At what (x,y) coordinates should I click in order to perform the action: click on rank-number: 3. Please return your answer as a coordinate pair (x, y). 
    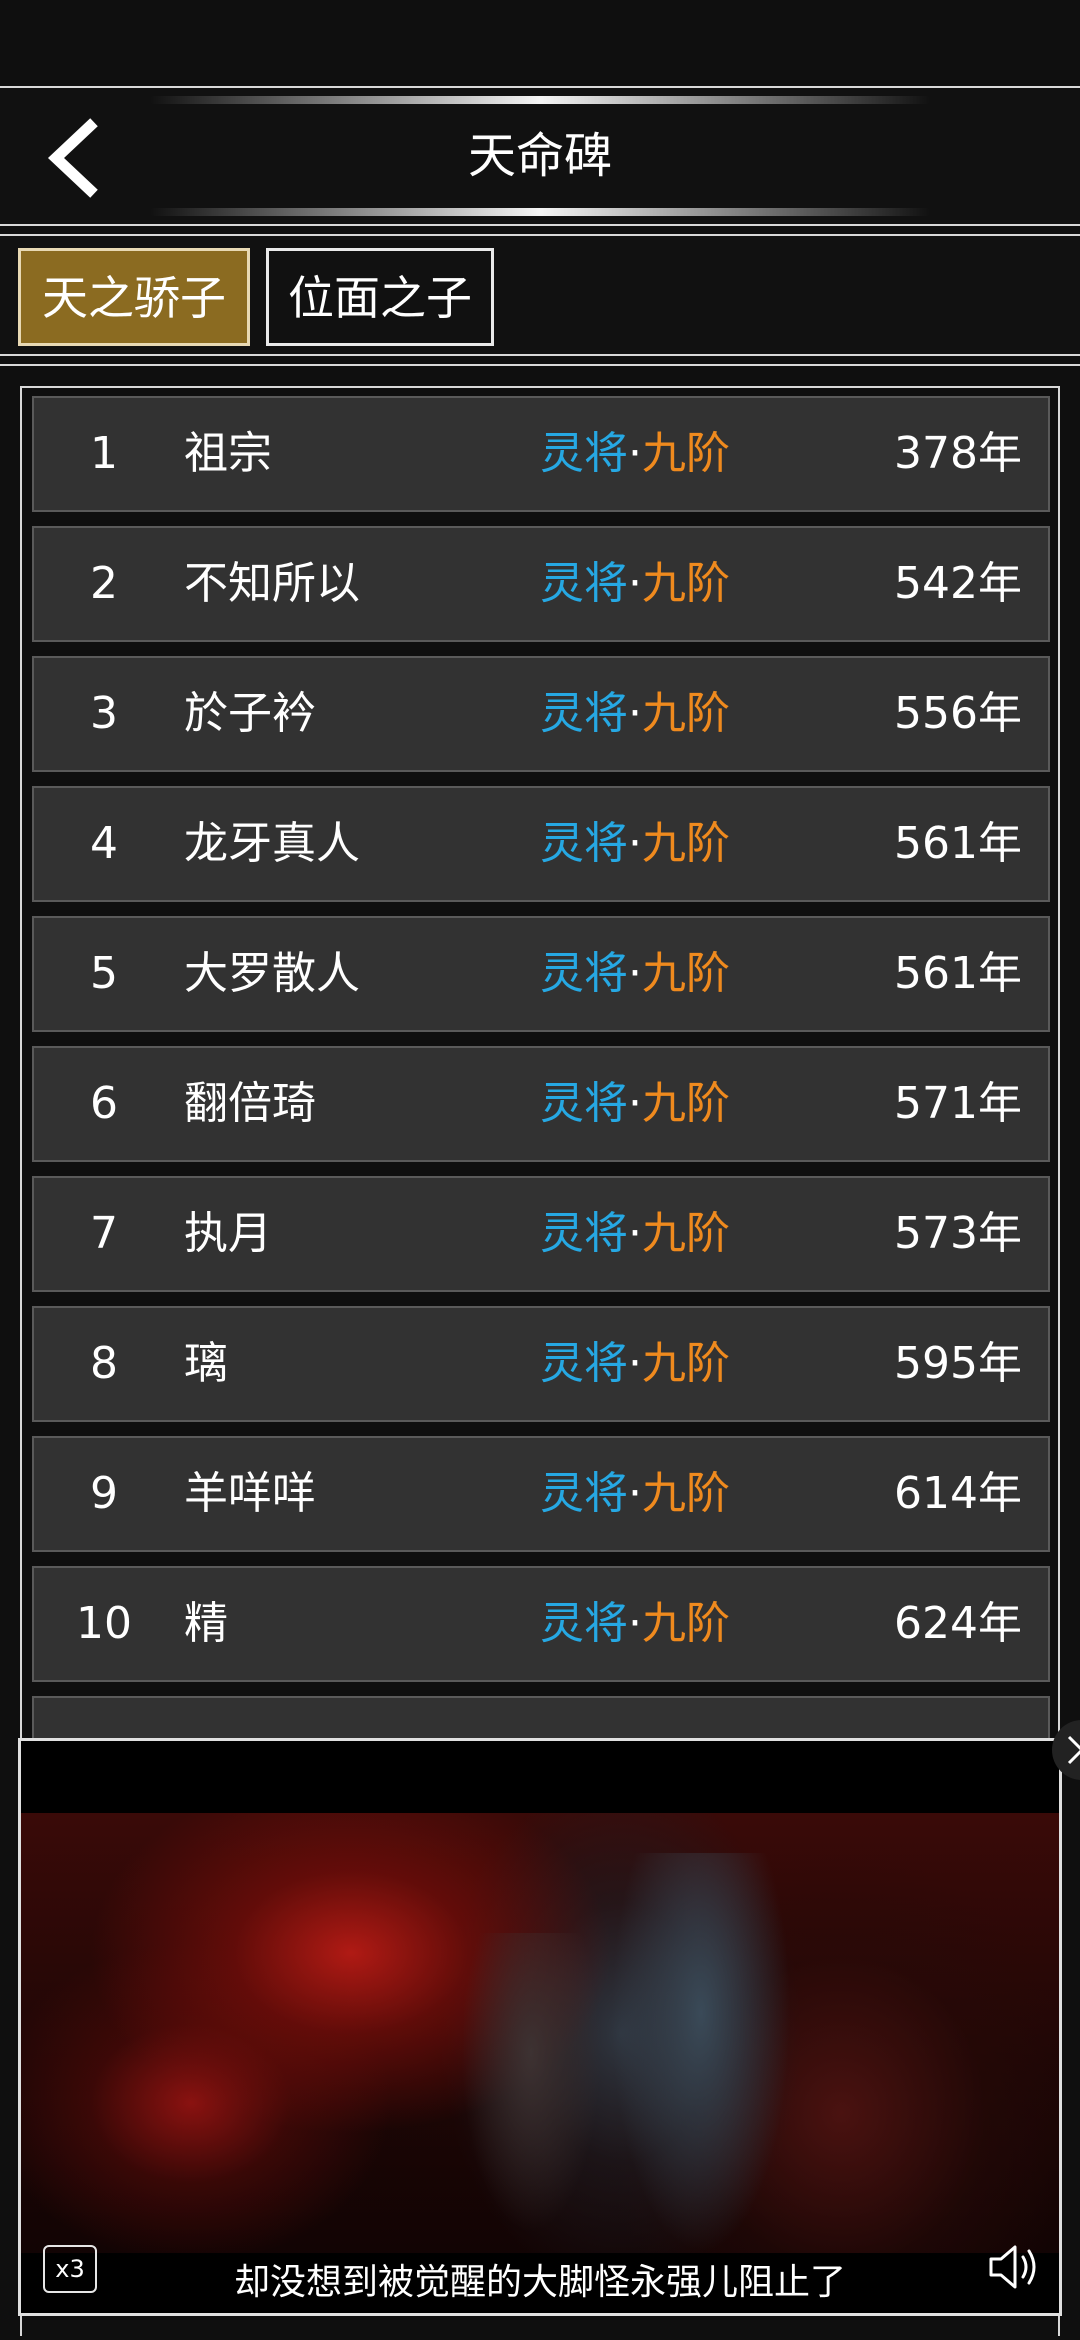
    Looking at the image, I should click on (104, 713).